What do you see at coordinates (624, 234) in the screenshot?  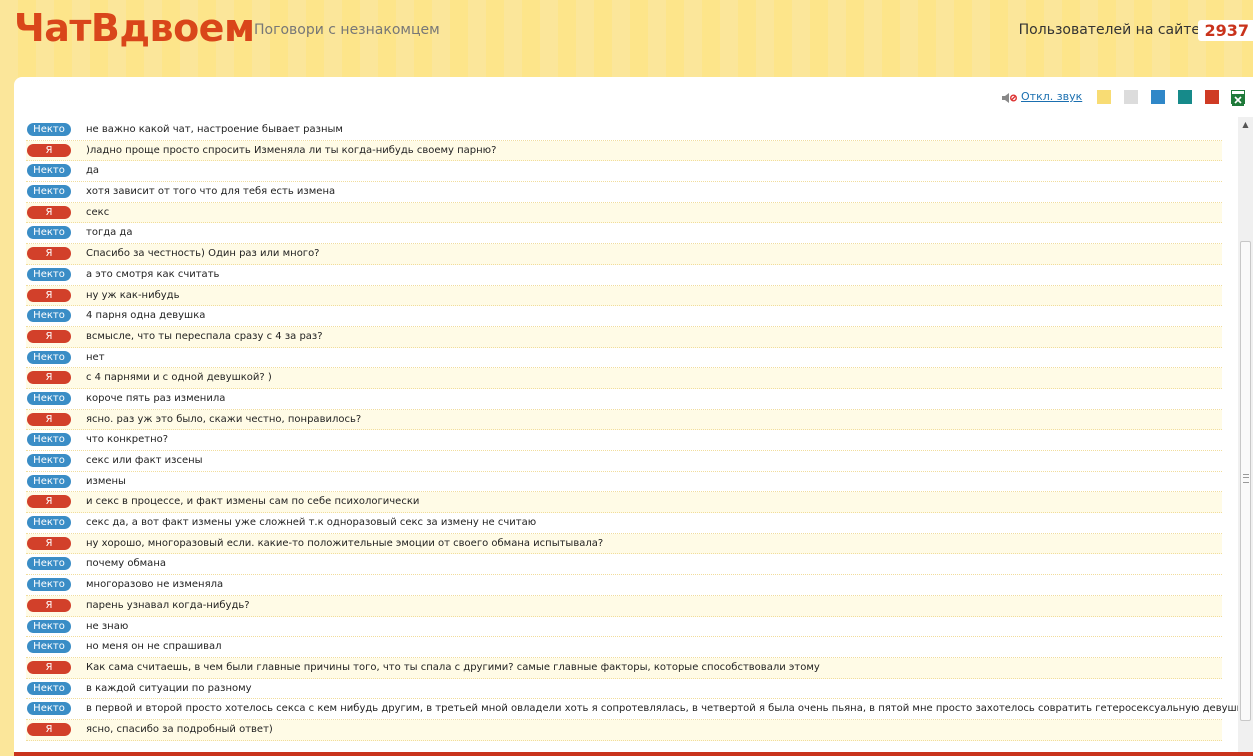 I see `chat-message: Некто тогда да` at bounding box center [624, 234].